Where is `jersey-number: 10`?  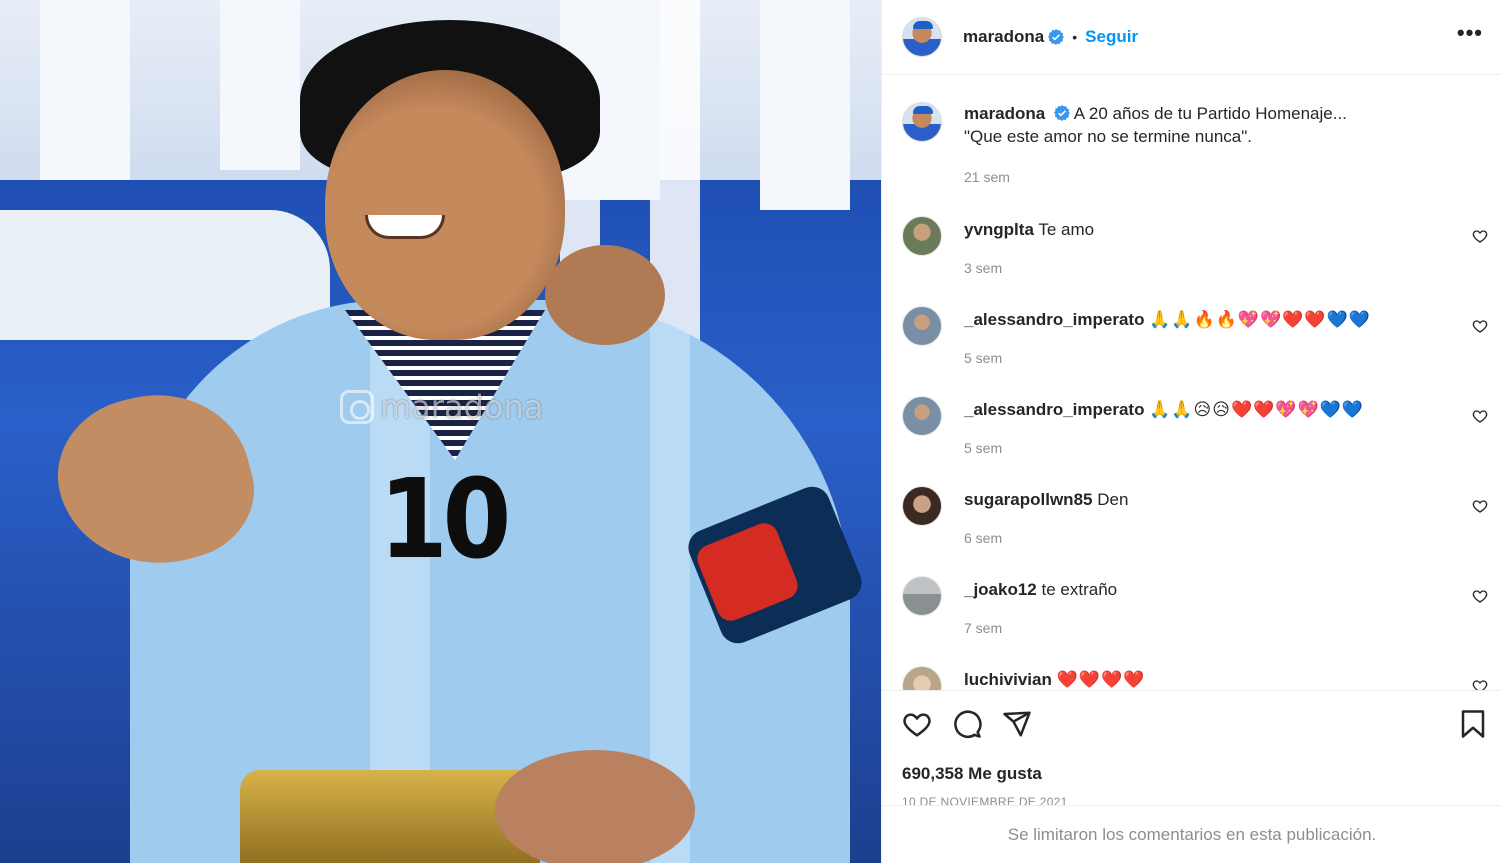 jersey-number: 10 is located at coordinates (445, 519).